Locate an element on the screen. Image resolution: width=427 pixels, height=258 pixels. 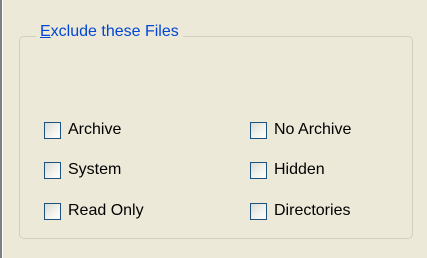
group-title-rest: xclude these Files is located at coordinates (114, 31).